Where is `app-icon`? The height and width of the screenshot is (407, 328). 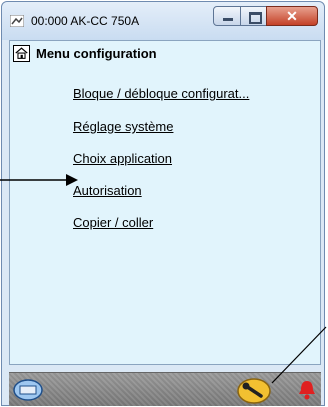
app-icon is located at coordinates (17, 21).